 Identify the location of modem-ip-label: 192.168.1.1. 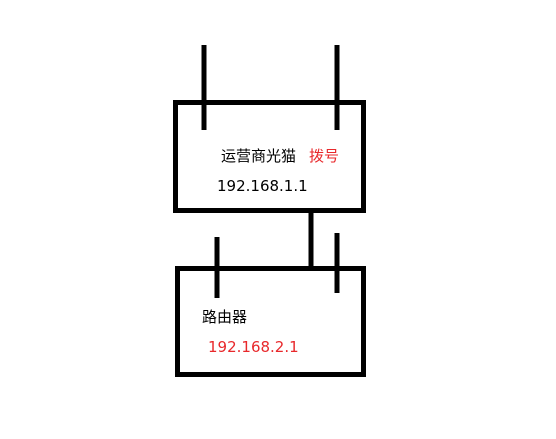
(262, 186).